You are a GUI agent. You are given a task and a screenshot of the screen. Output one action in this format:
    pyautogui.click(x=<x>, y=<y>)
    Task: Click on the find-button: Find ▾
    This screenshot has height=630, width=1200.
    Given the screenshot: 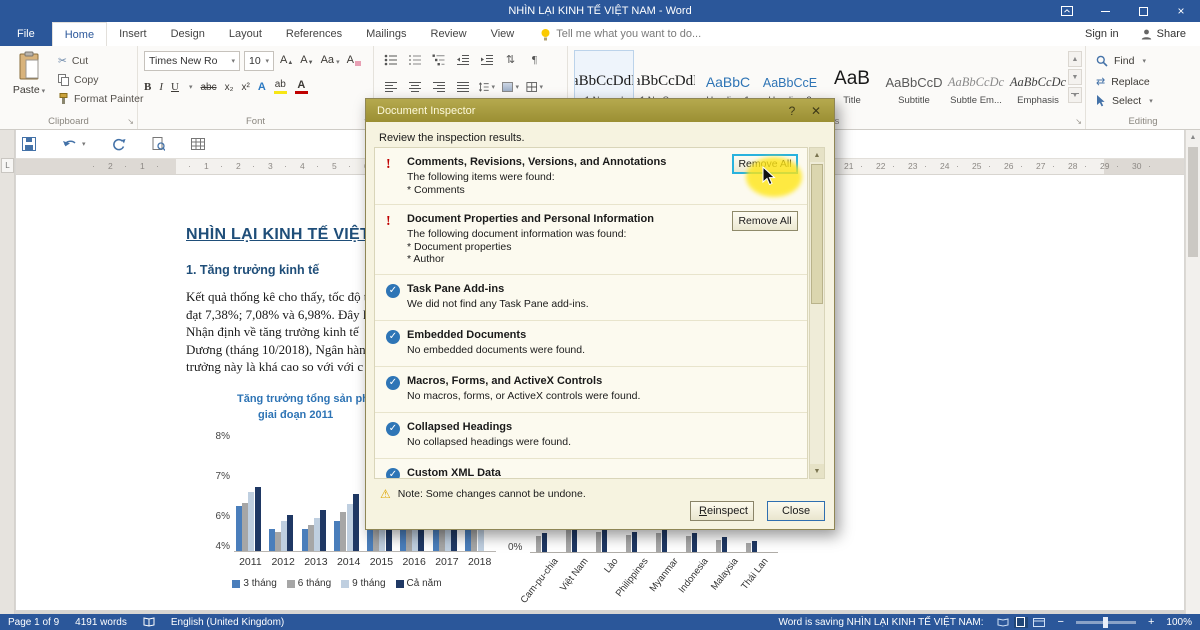 What is the action you would take?
    pyautogui.click(x=1121, y=61)
    